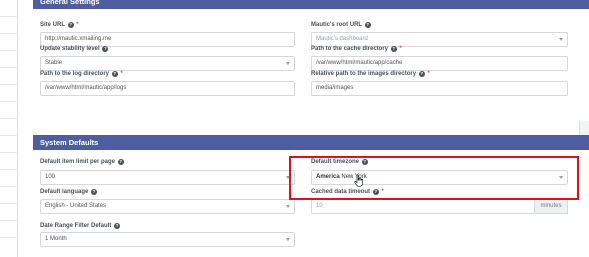 This screenshot has height=257, width=589. I want to click on hand-cursor-icon, so click(359, 183).